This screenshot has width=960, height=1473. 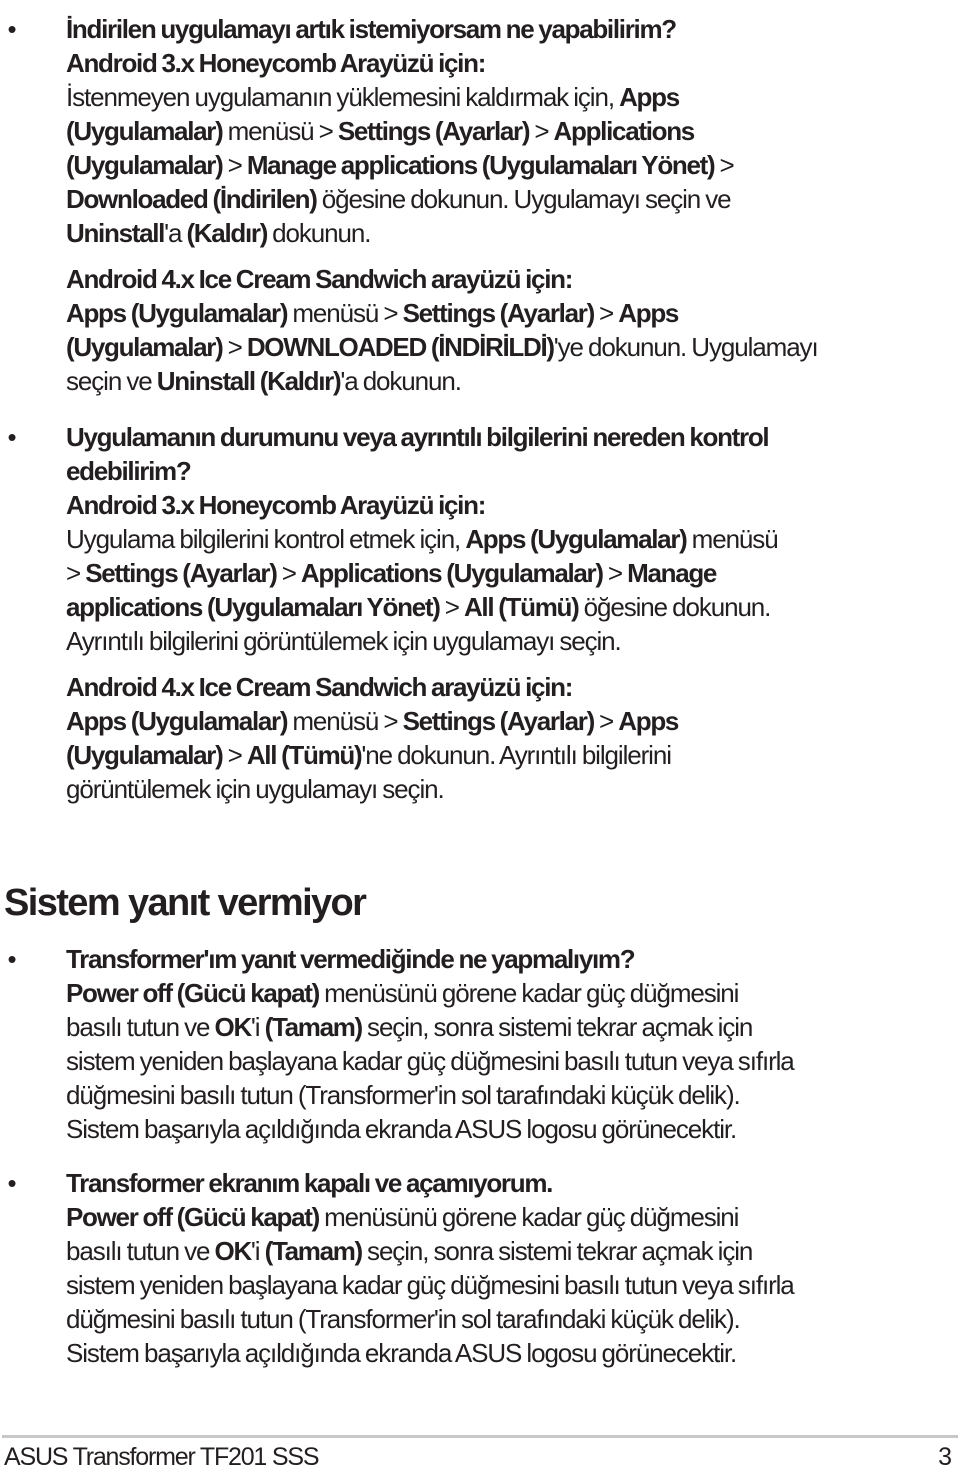 I want to click on text-run: öğesine dokunun. Uygulamayı seçin ve, so click(x=524, y=199).